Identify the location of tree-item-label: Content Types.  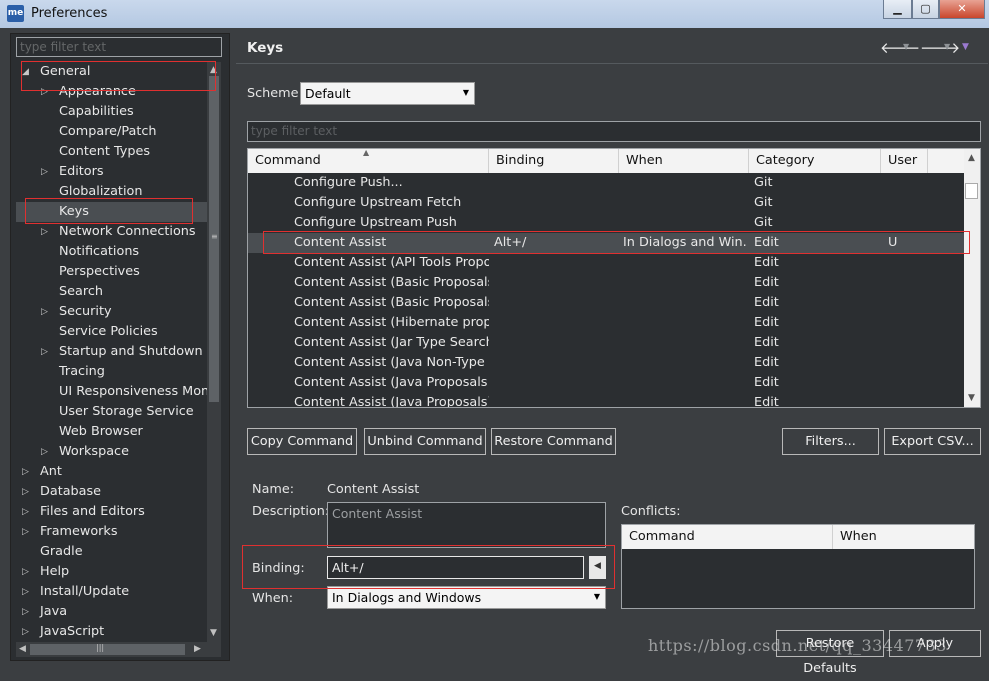
(105, 151).